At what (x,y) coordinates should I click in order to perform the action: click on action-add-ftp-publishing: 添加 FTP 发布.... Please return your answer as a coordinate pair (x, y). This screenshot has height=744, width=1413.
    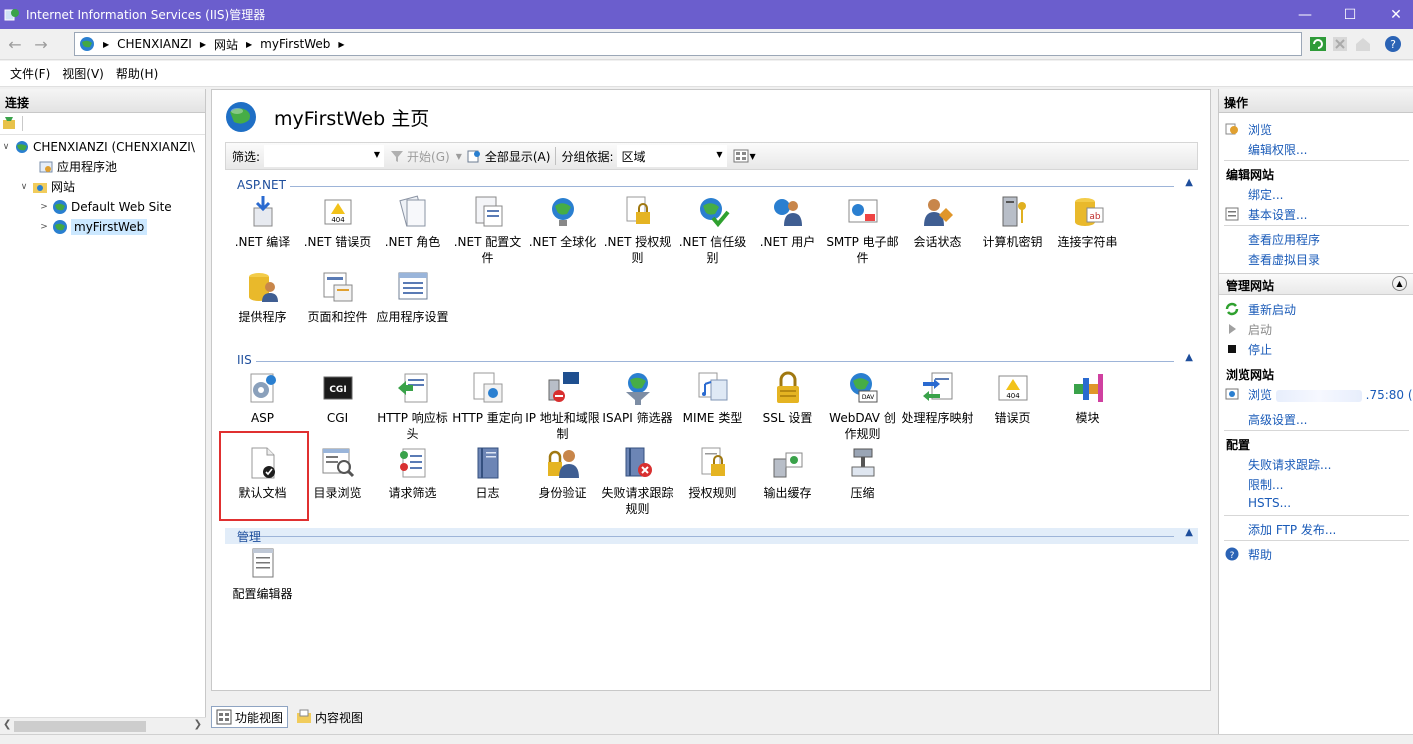
    Looking at the image, I should click on (1292, 529).